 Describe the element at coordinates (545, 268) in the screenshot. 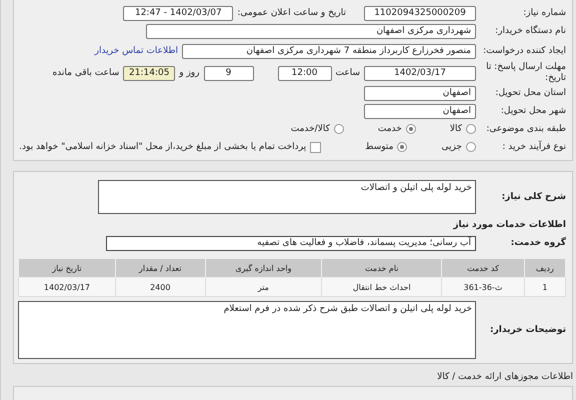

I see `column-header: ردیف` at that location.